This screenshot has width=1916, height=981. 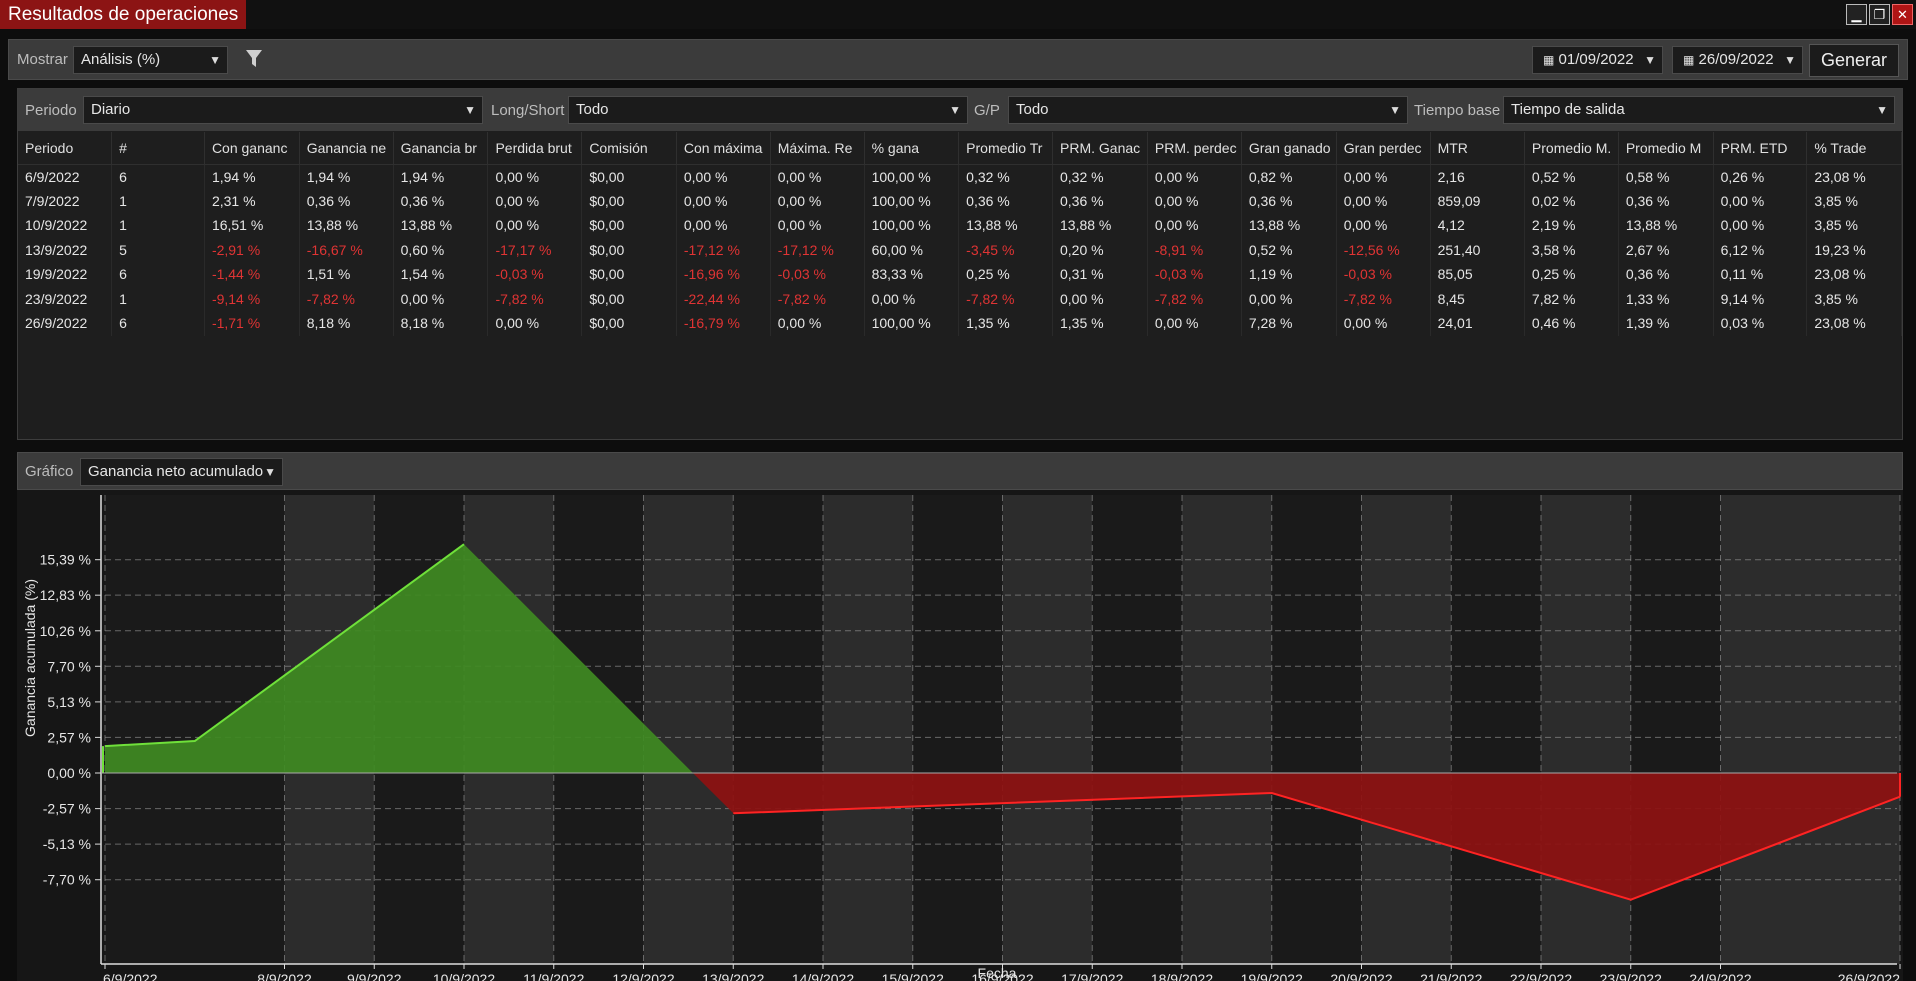 What do you see at coordinates (768, 110) in the screenshot?
I see `longshort-select: Todo ▼` at bounding box center [768, 110].